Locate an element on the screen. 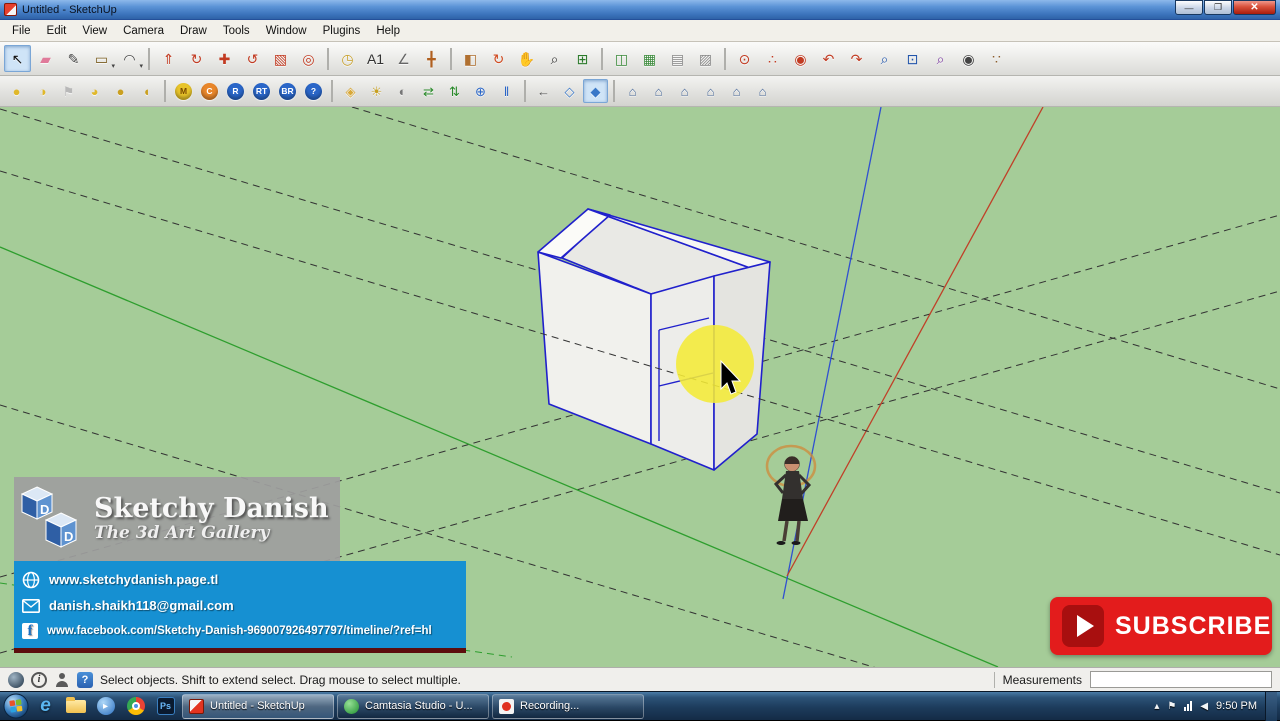 The width and height of the screenshot is (1280, 721). rotate-tool: ↺ is located at coordinates (252, 58).